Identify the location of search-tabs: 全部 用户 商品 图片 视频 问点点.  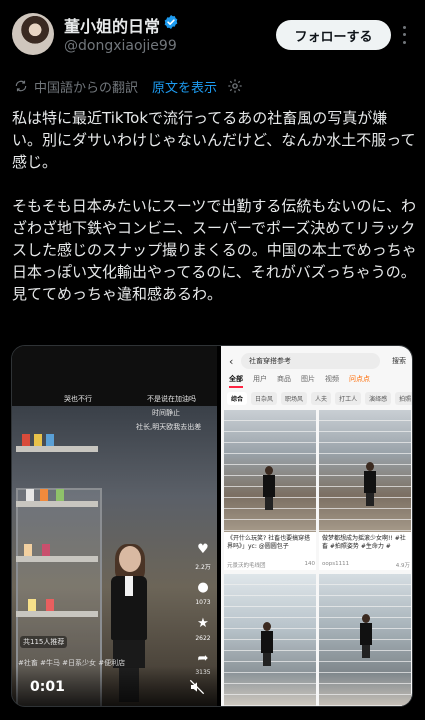
(319, 381).